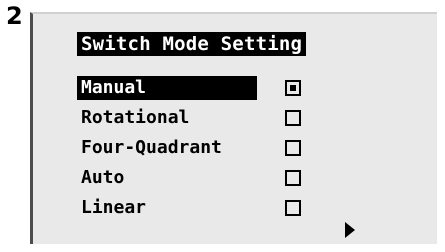  Describe the element at coordinates (114, 207) in the screenshot. I see `option-label: Linear` at that location.